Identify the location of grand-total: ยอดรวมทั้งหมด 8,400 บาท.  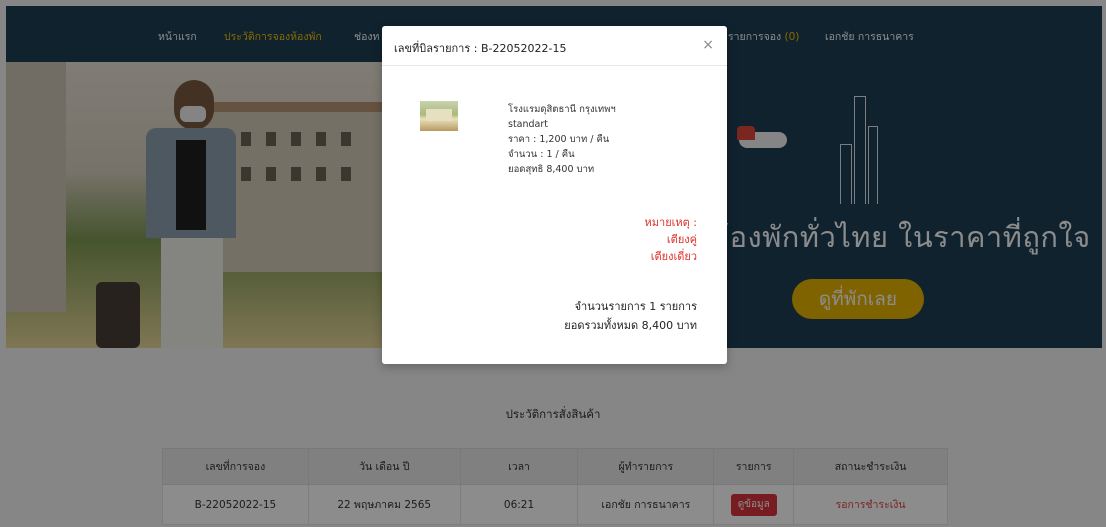
(630, 325).